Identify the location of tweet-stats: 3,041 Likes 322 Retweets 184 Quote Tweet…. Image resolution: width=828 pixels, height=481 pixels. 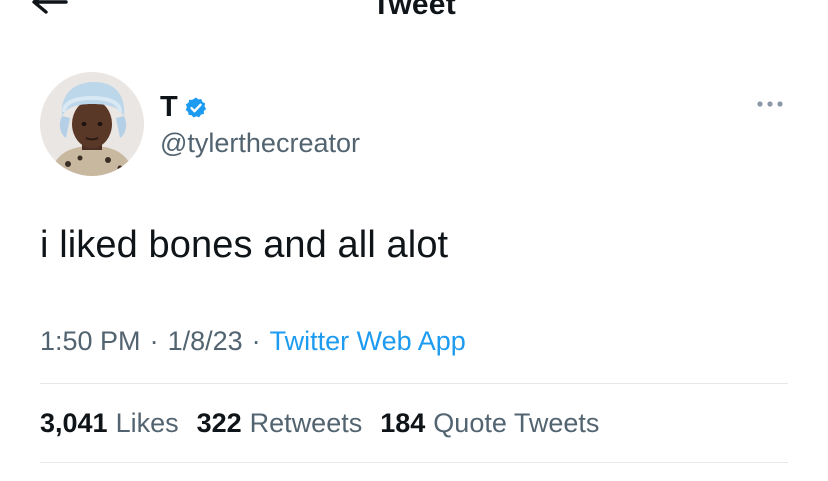
(319, 423).